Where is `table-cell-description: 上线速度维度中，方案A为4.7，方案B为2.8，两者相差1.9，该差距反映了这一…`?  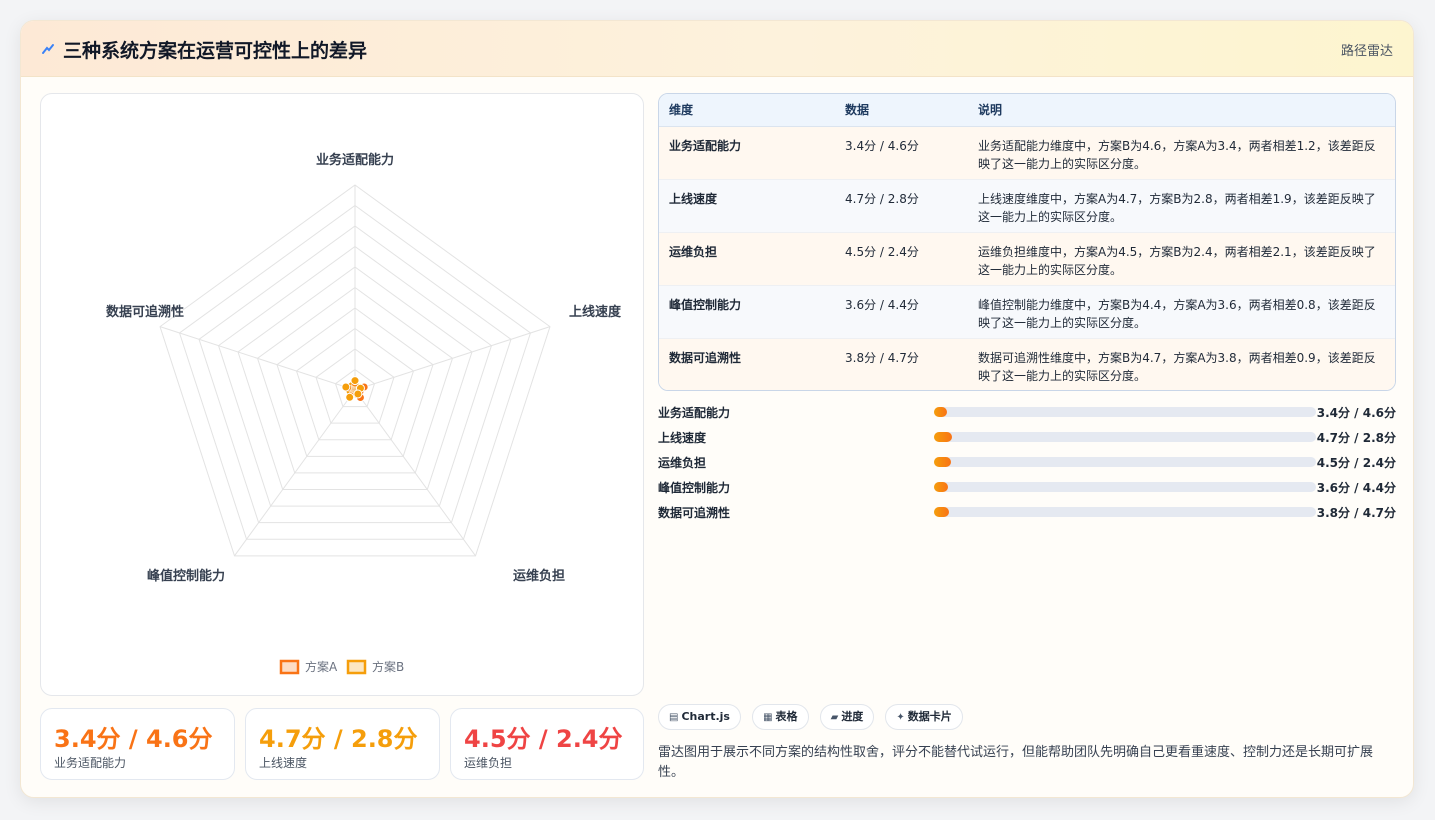
table-cell-description: 上线速度维度中，方案A为4.7，方案B为2.8，两者相差1.9，该差距反映了这一… is located at coordinates (1181, 206).